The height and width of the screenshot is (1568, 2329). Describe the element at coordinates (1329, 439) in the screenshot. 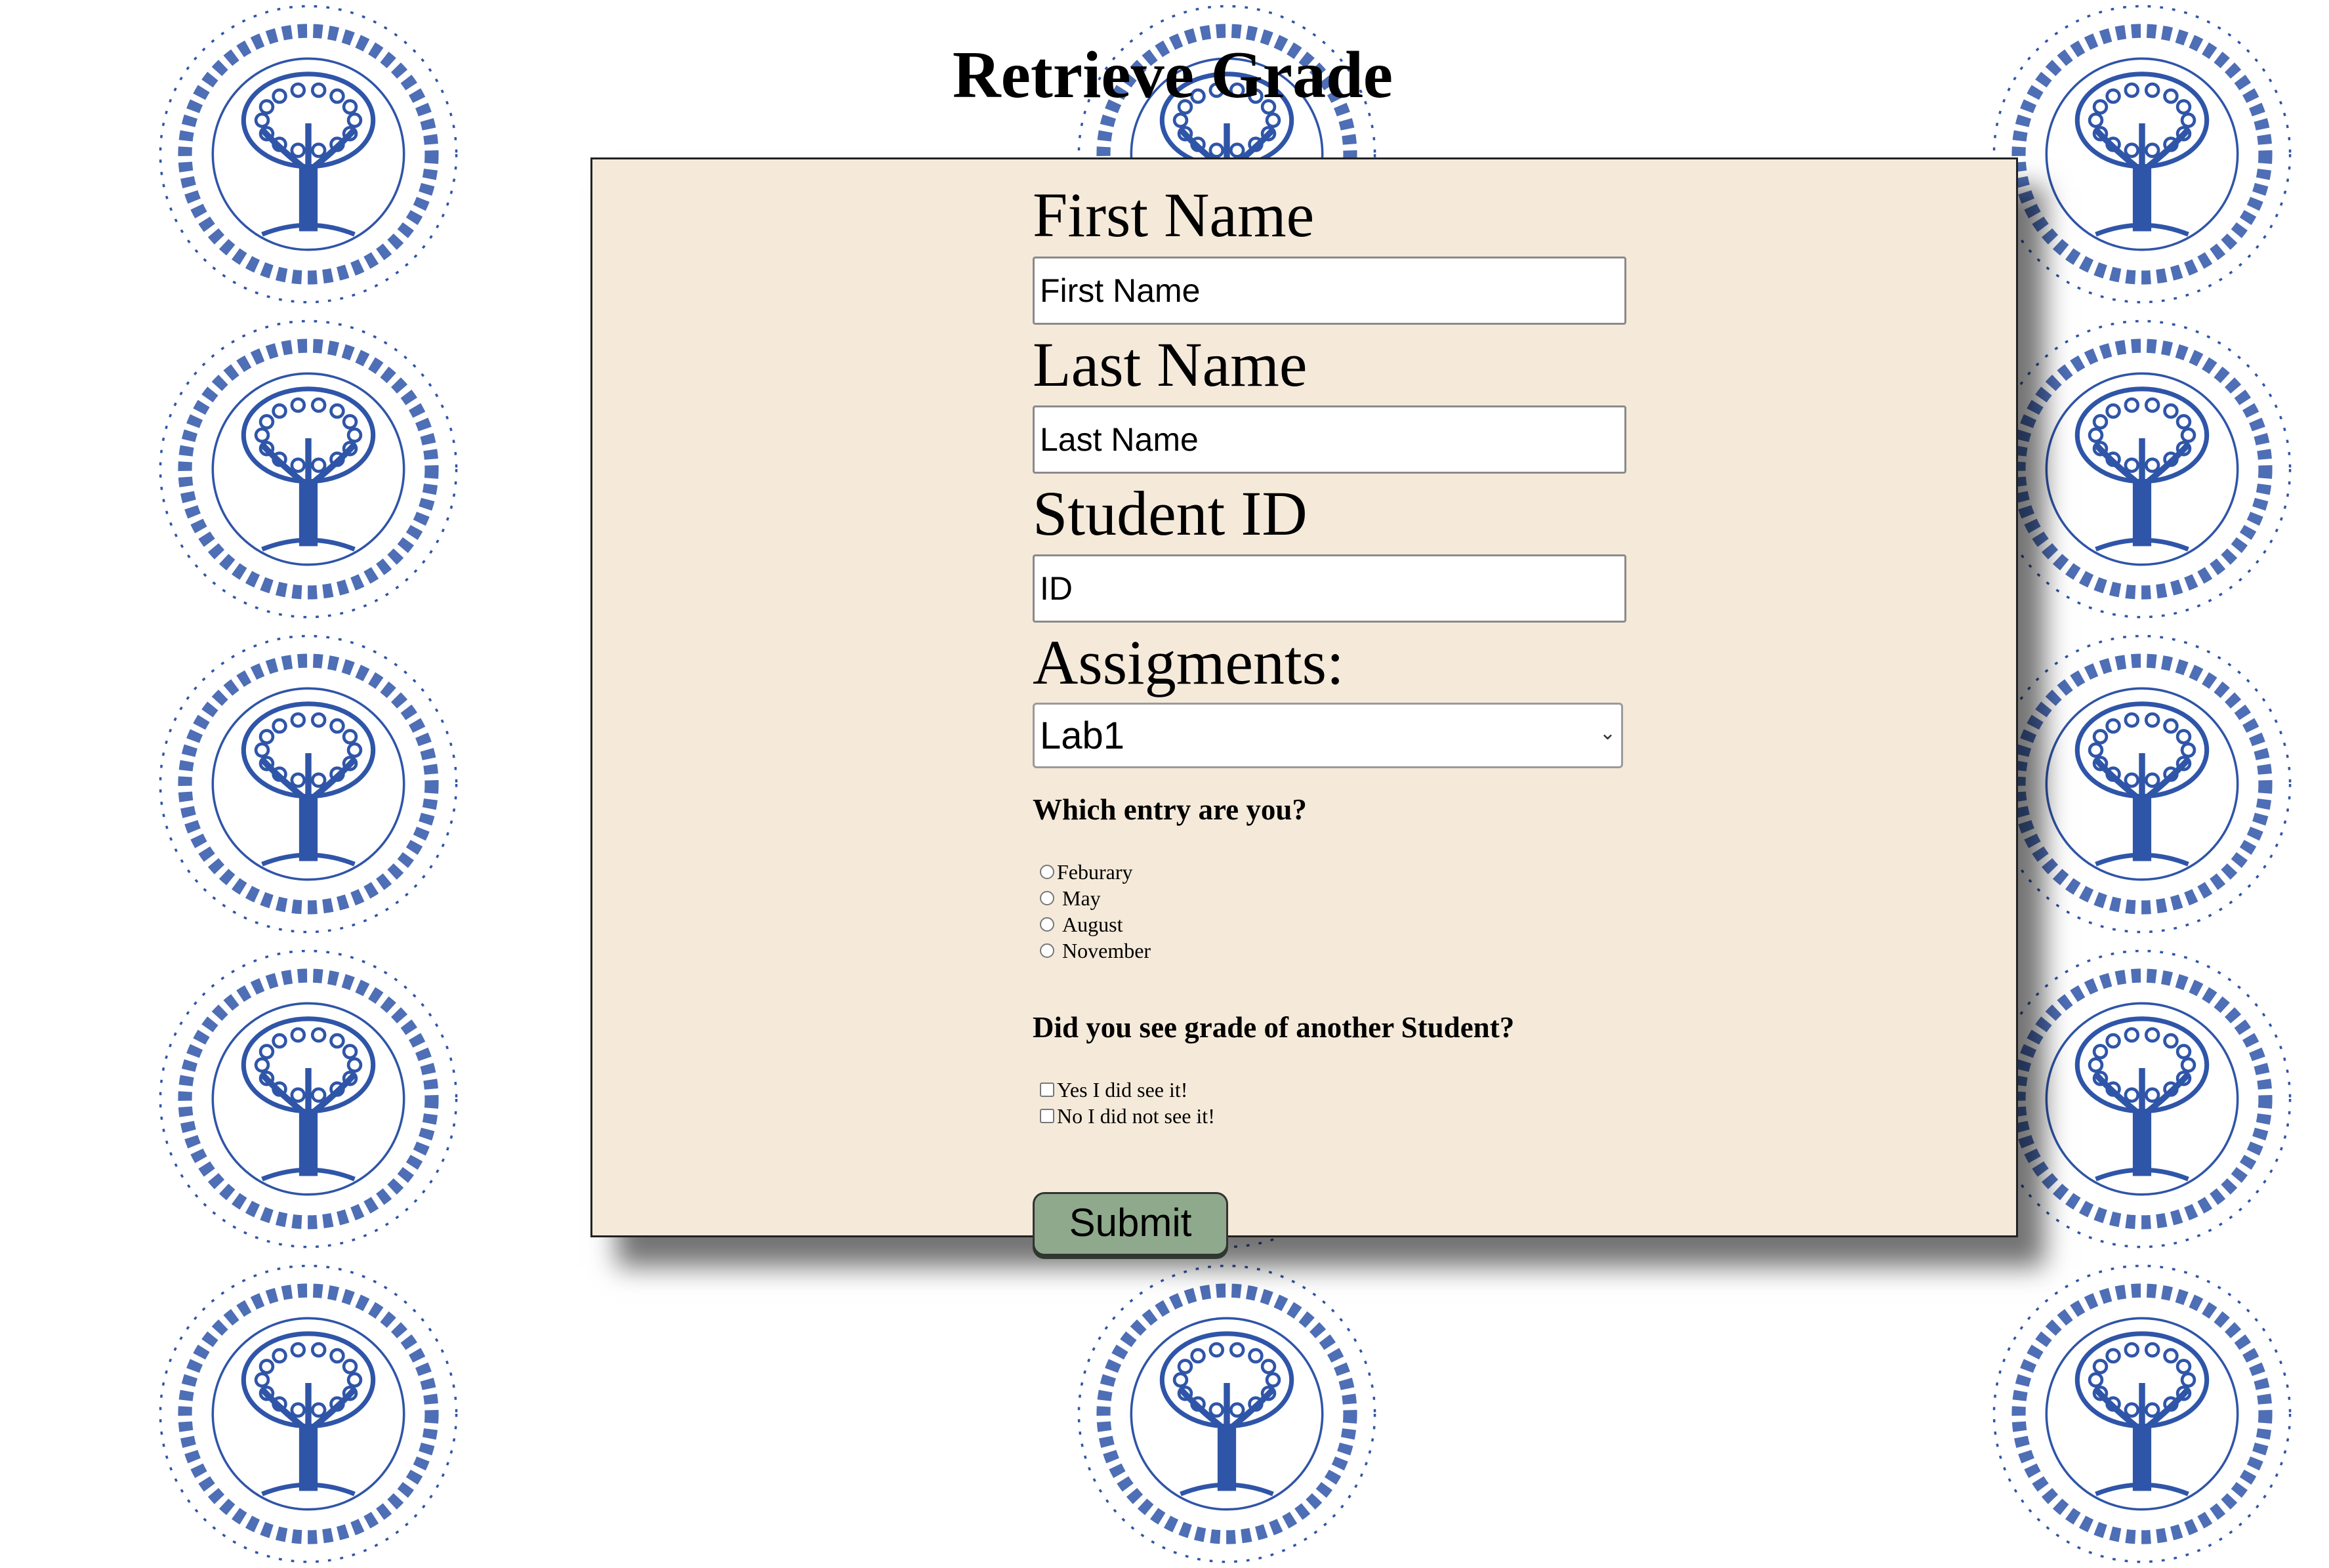

I see `last-name-input` at that location.